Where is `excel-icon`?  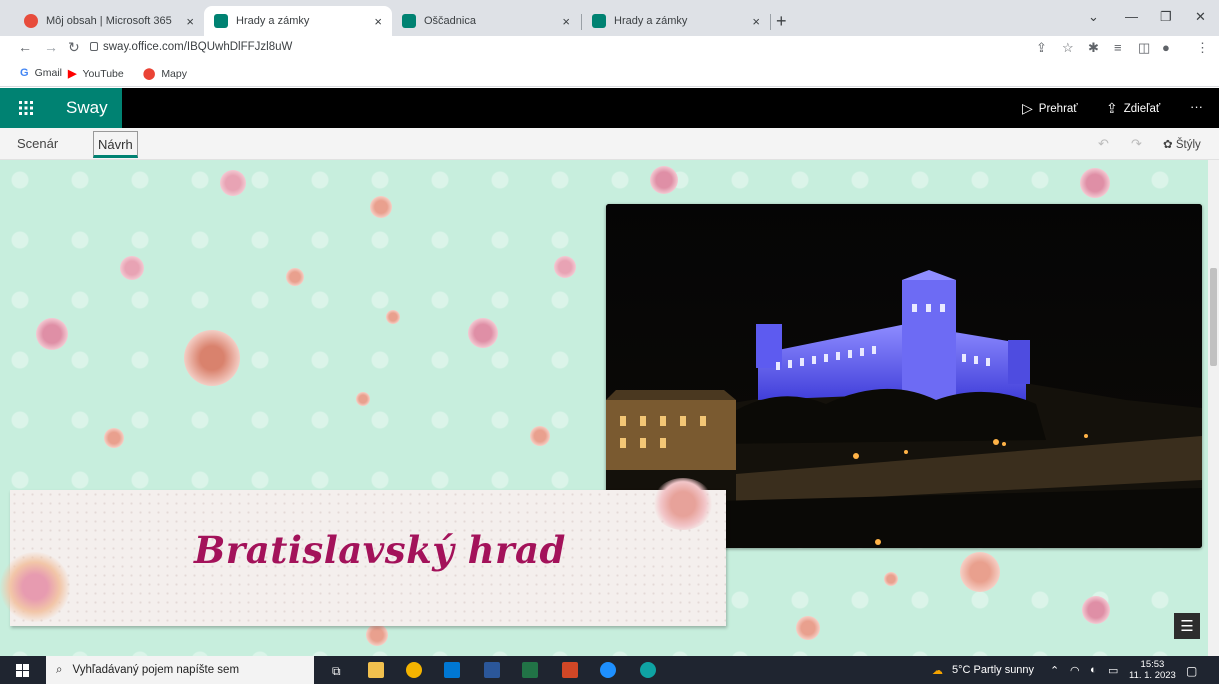 excel-icon is located at coordinates (530, 670).